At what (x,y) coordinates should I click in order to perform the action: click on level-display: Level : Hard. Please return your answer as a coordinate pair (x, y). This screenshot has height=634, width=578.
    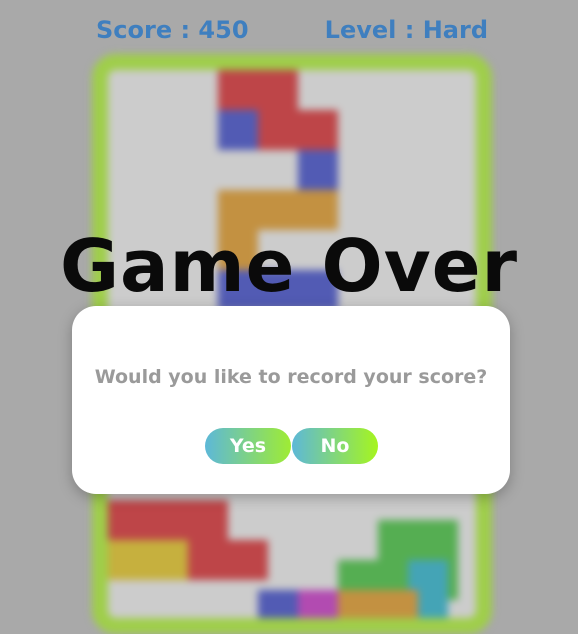
    Looking at the image, I should click on (406, 30).